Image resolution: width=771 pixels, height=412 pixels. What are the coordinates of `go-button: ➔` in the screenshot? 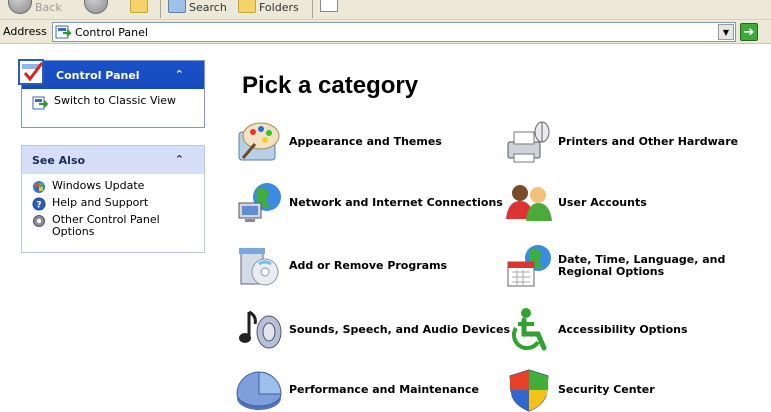 It's located at (749, 32).